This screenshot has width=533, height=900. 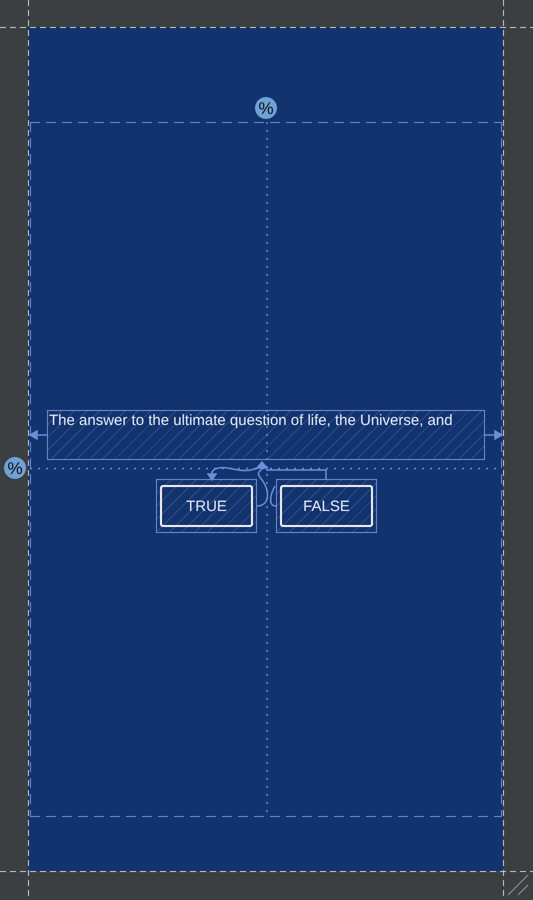 I want to click on guideline-badge: %, so click(x=15, y=468).